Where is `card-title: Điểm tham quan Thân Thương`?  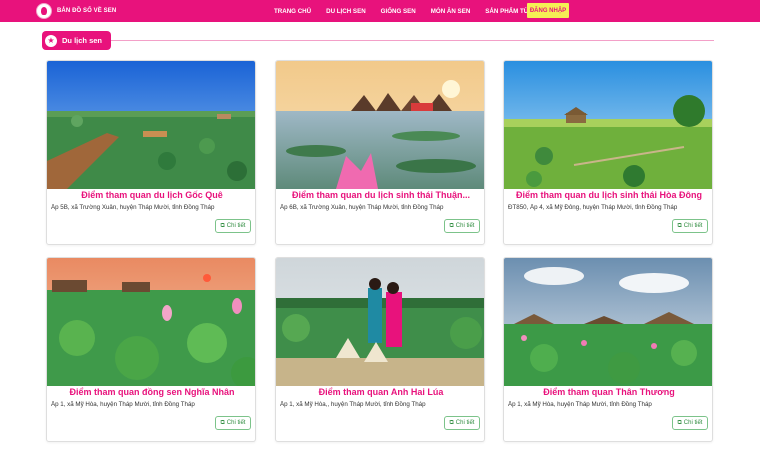 card-title: Điểm tham quan Thân Thương is located at coordinates (609, 392).